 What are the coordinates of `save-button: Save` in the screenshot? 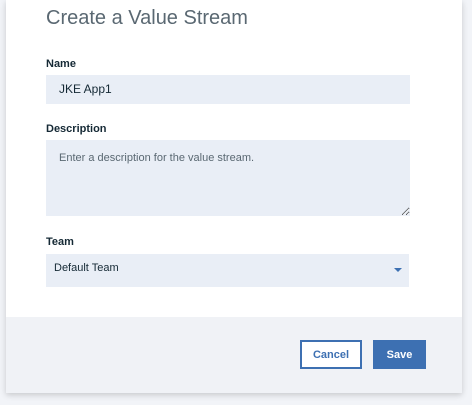 It's located at (399, 354).